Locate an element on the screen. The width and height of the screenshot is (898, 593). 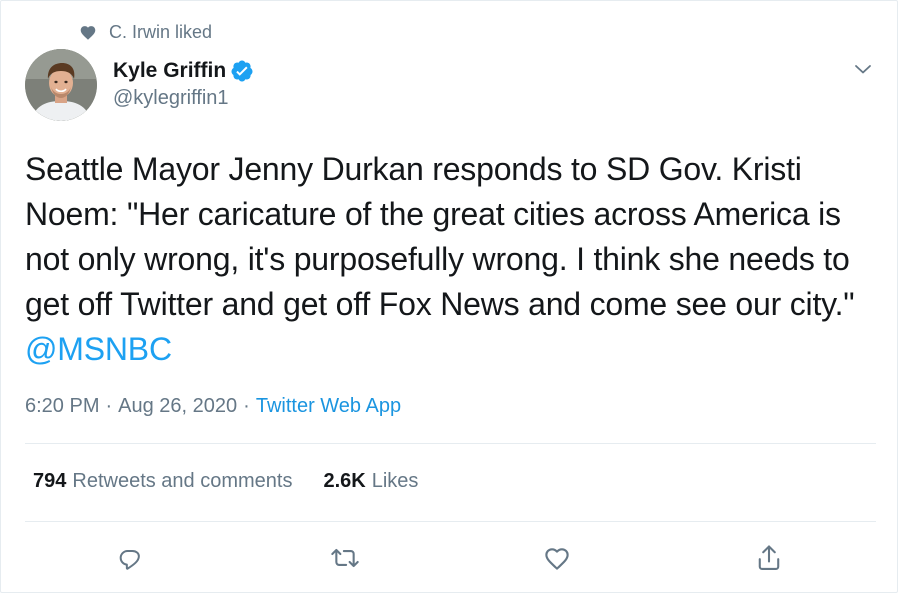
tweet-meta: 6:20 PM · Aug 26, 2020 · Twitter Web App is located at coordinates (213, 406).